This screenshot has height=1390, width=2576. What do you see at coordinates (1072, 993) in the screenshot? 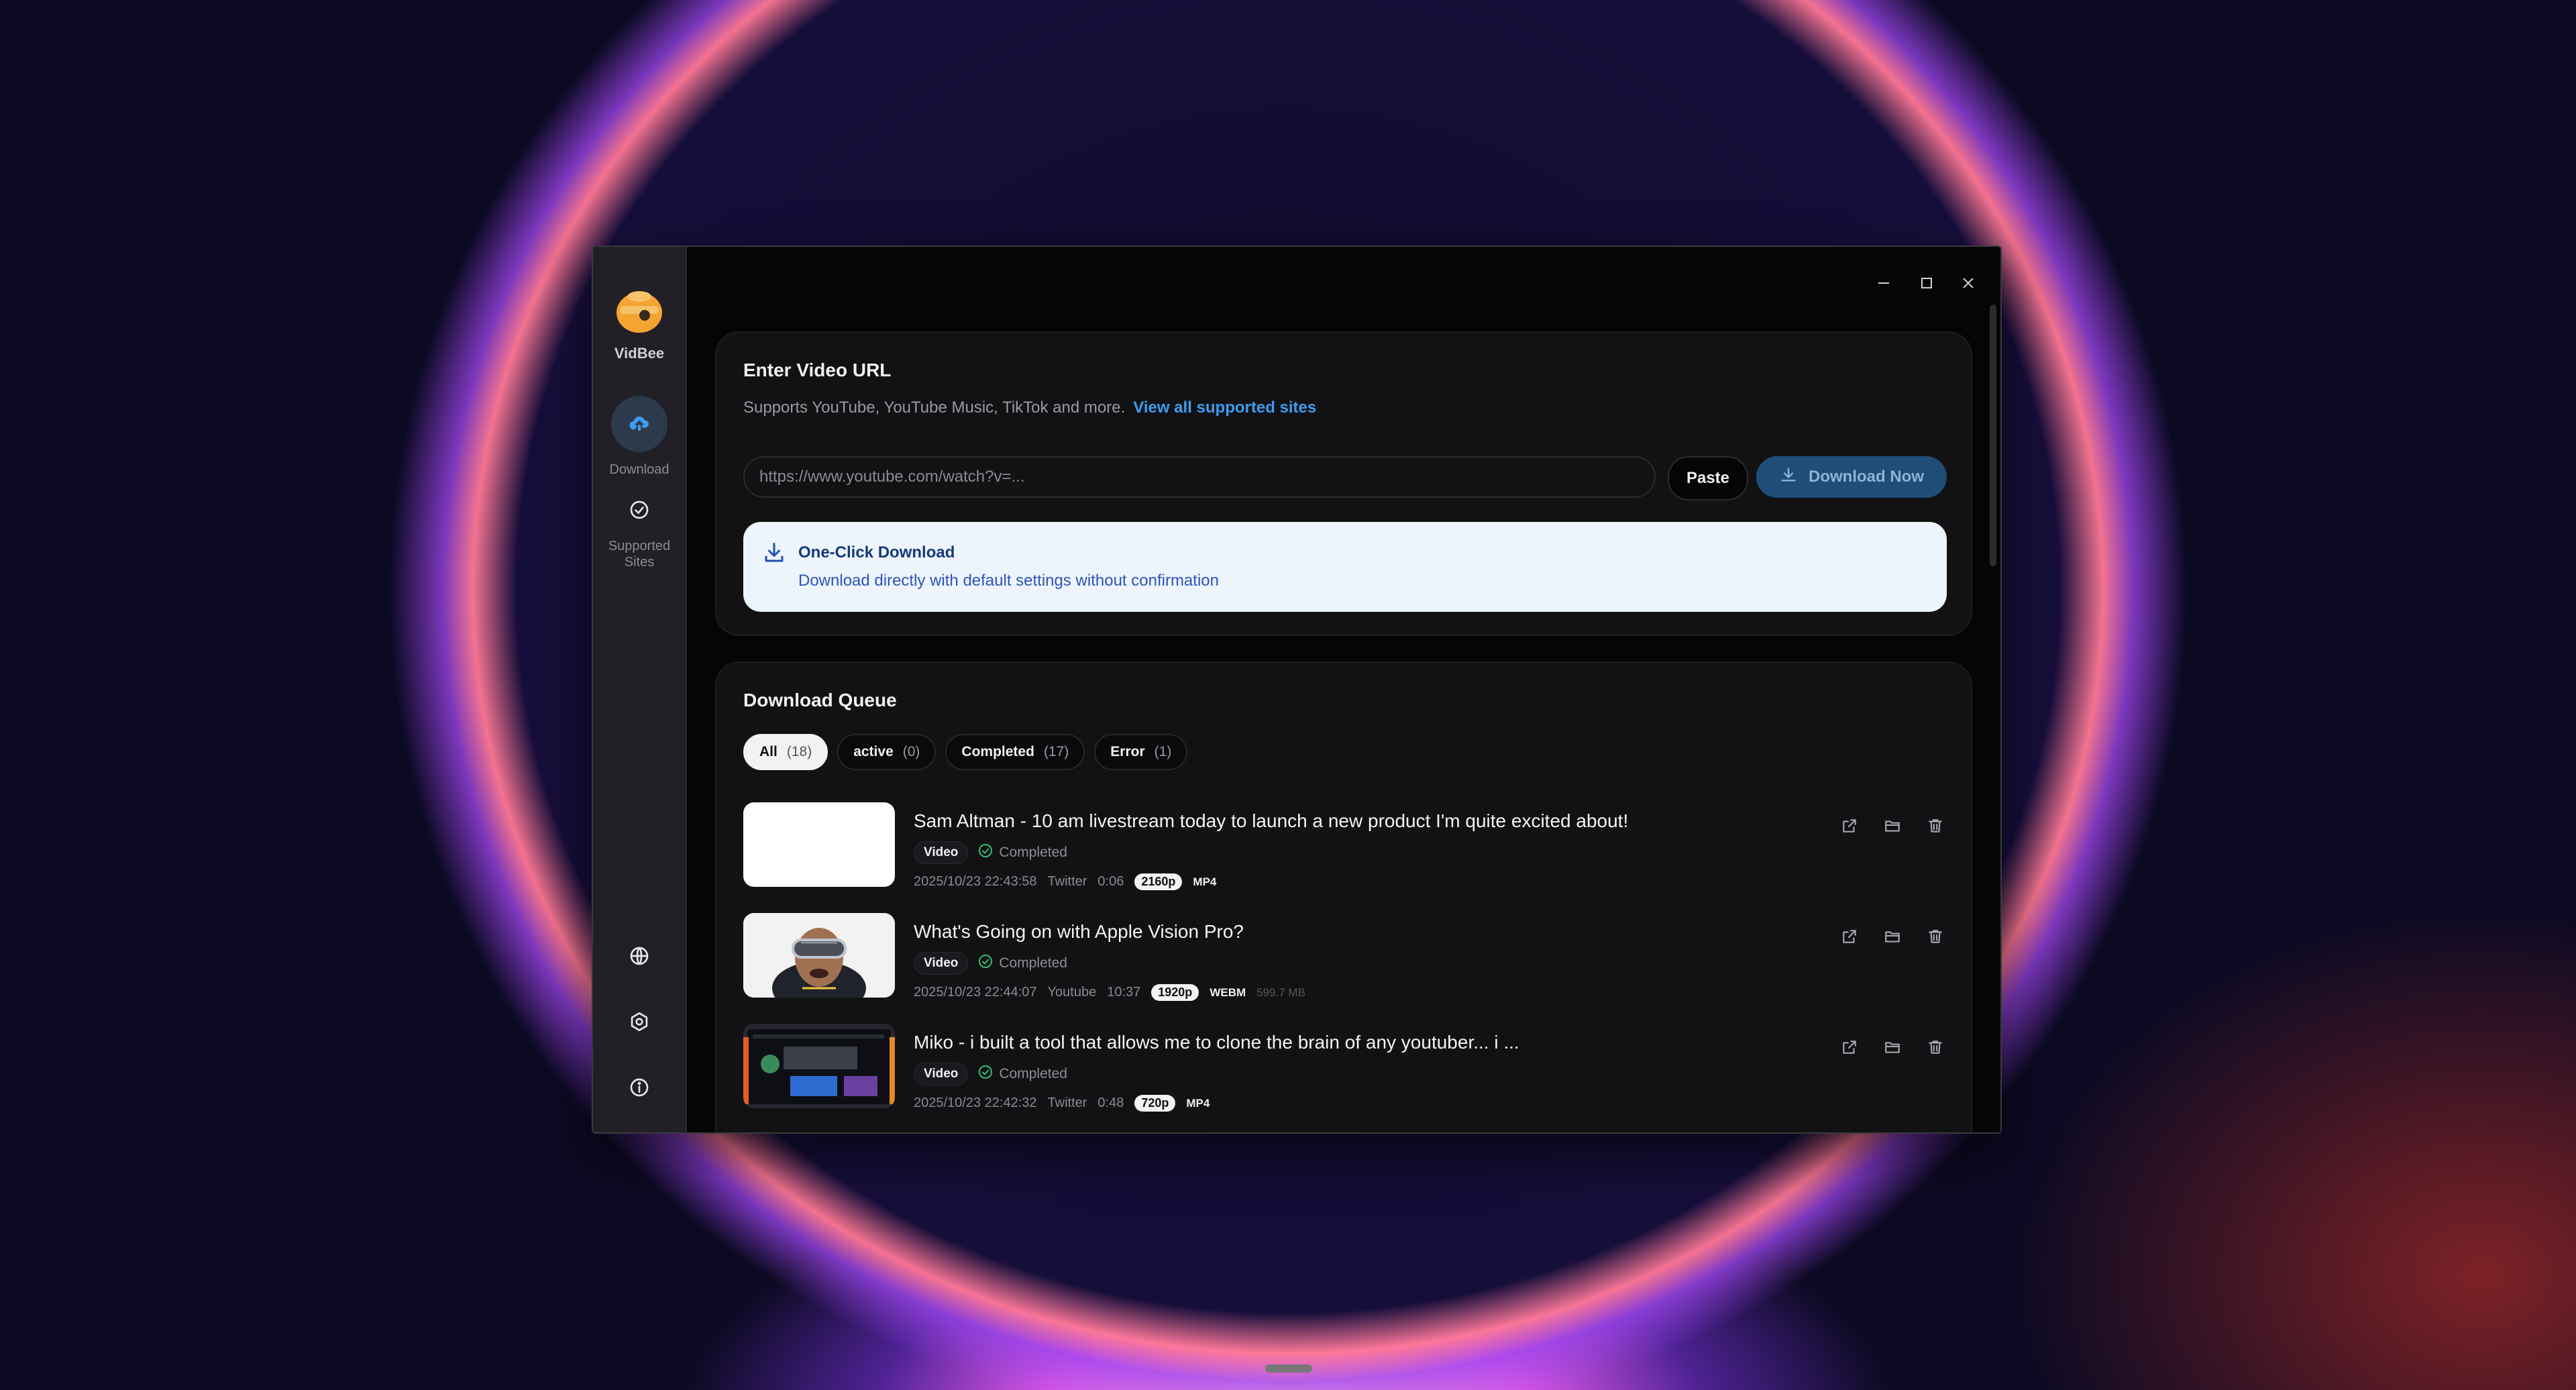
I see `item-source: Youtube` at bounding box center [1072, 993].